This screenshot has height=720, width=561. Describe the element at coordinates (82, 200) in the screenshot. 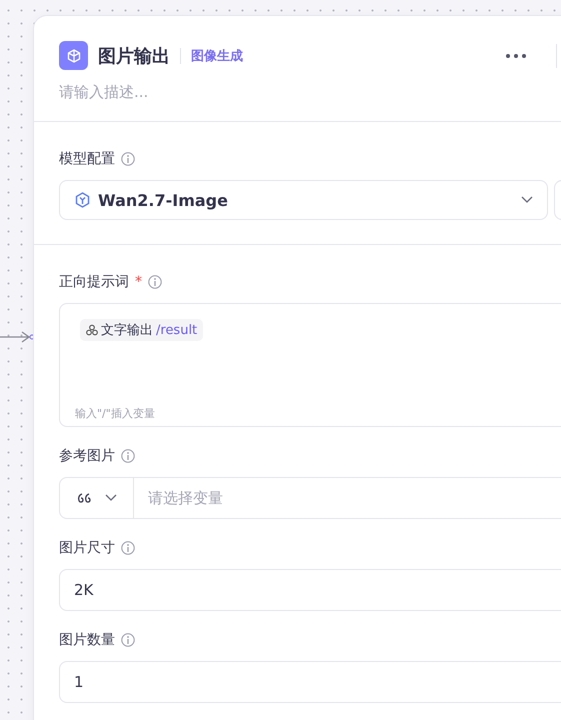

I see `hexagon-icon` at that location.